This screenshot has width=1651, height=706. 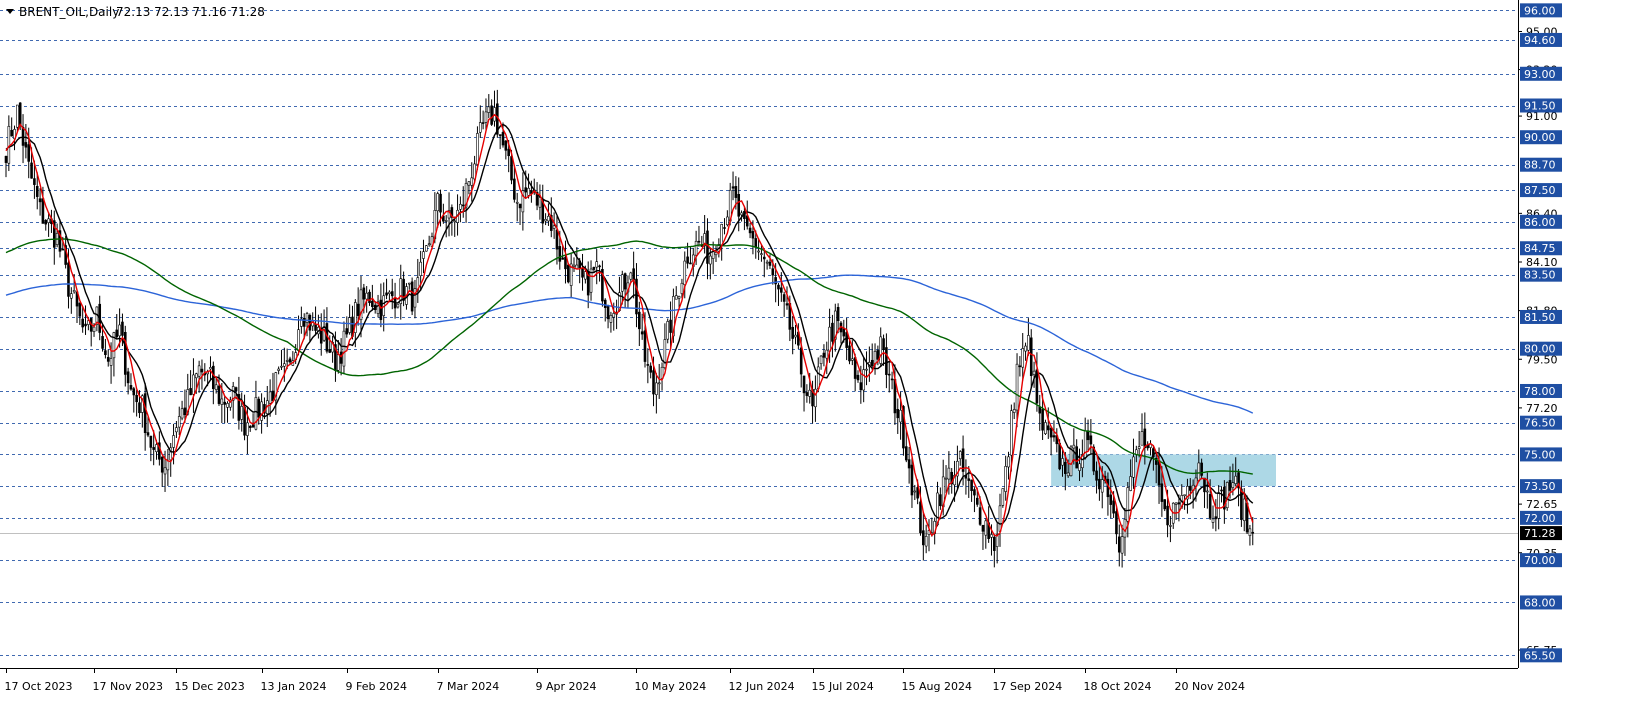 I want to click on level-label: 81.50, so click(x=1540, y=317).